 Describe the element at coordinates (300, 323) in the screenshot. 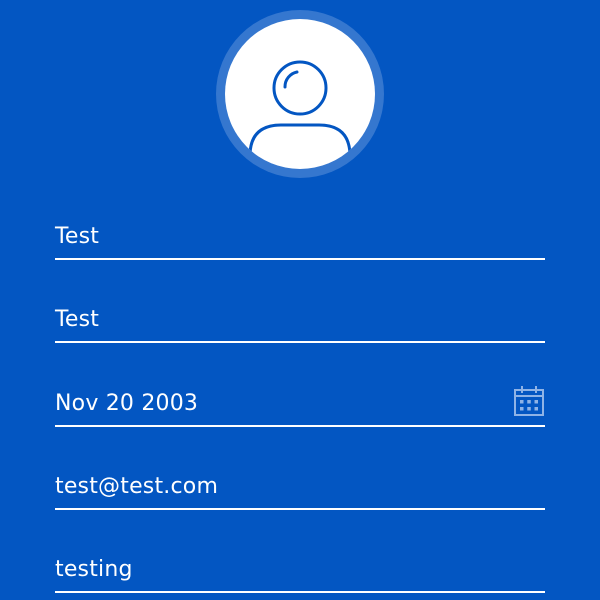

I see `last-name-field: Test` at that location.